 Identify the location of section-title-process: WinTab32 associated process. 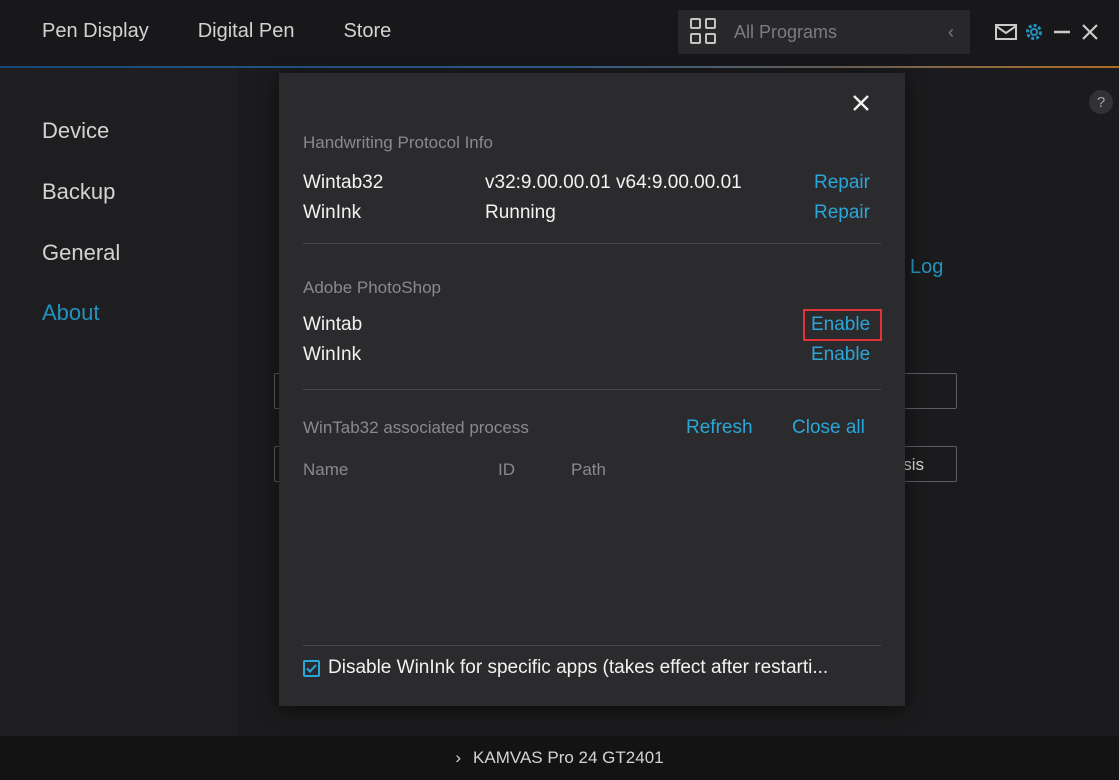
(416, 427).